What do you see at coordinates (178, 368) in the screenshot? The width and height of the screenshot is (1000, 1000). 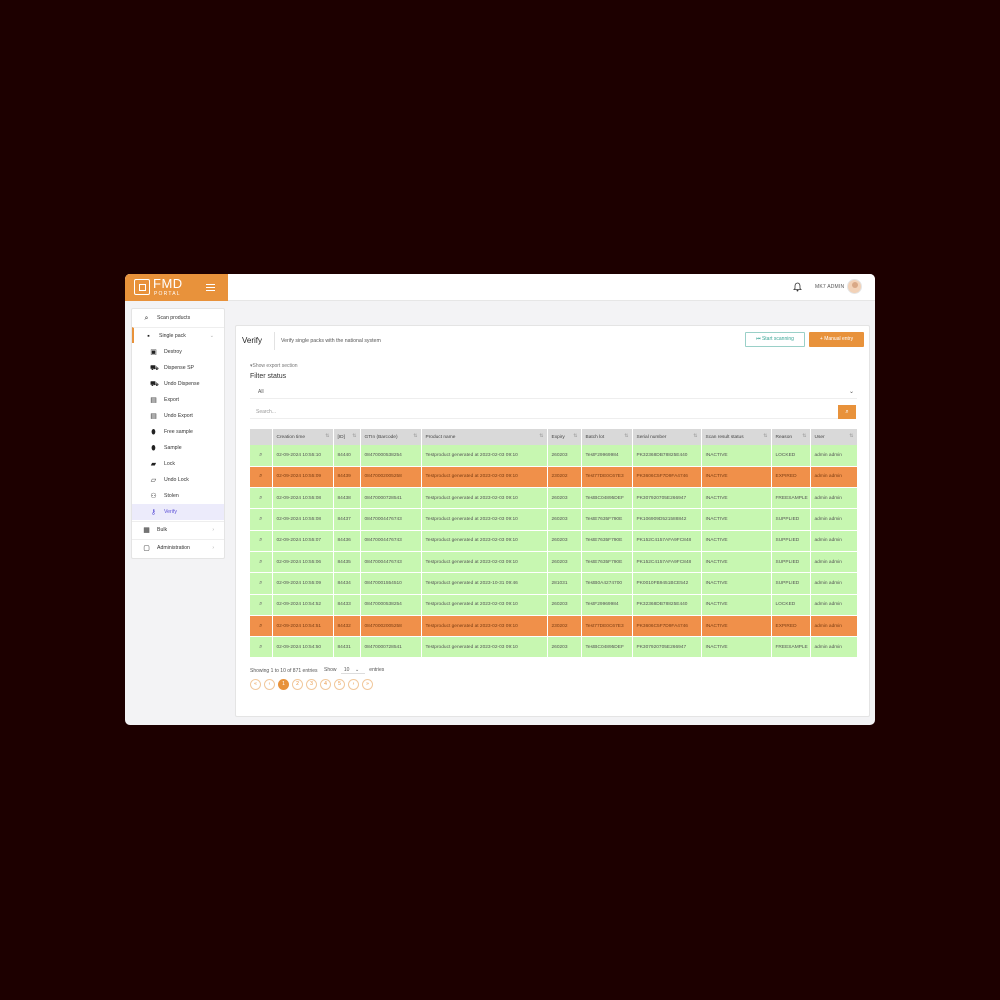 I see `sidebar-item-dispense-sp: ⛟ Dispense SP` at bounding box center [178, 368].